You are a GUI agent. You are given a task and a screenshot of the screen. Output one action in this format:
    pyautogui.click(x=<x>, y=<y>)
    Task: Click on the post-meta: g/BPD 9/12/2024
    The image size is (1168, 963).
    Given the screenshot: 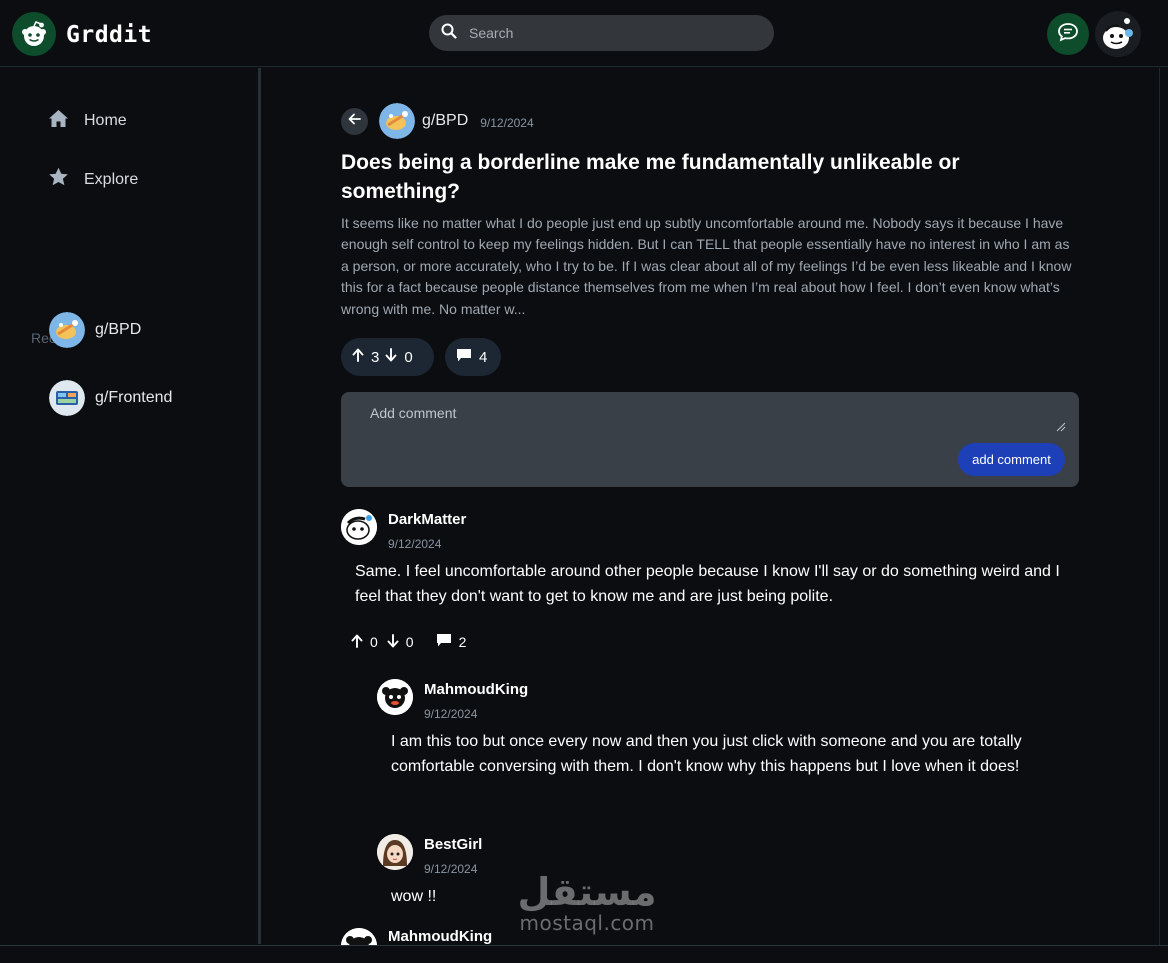 What is the action you would take?
    pyautogui.click(x=437, y=121)
    